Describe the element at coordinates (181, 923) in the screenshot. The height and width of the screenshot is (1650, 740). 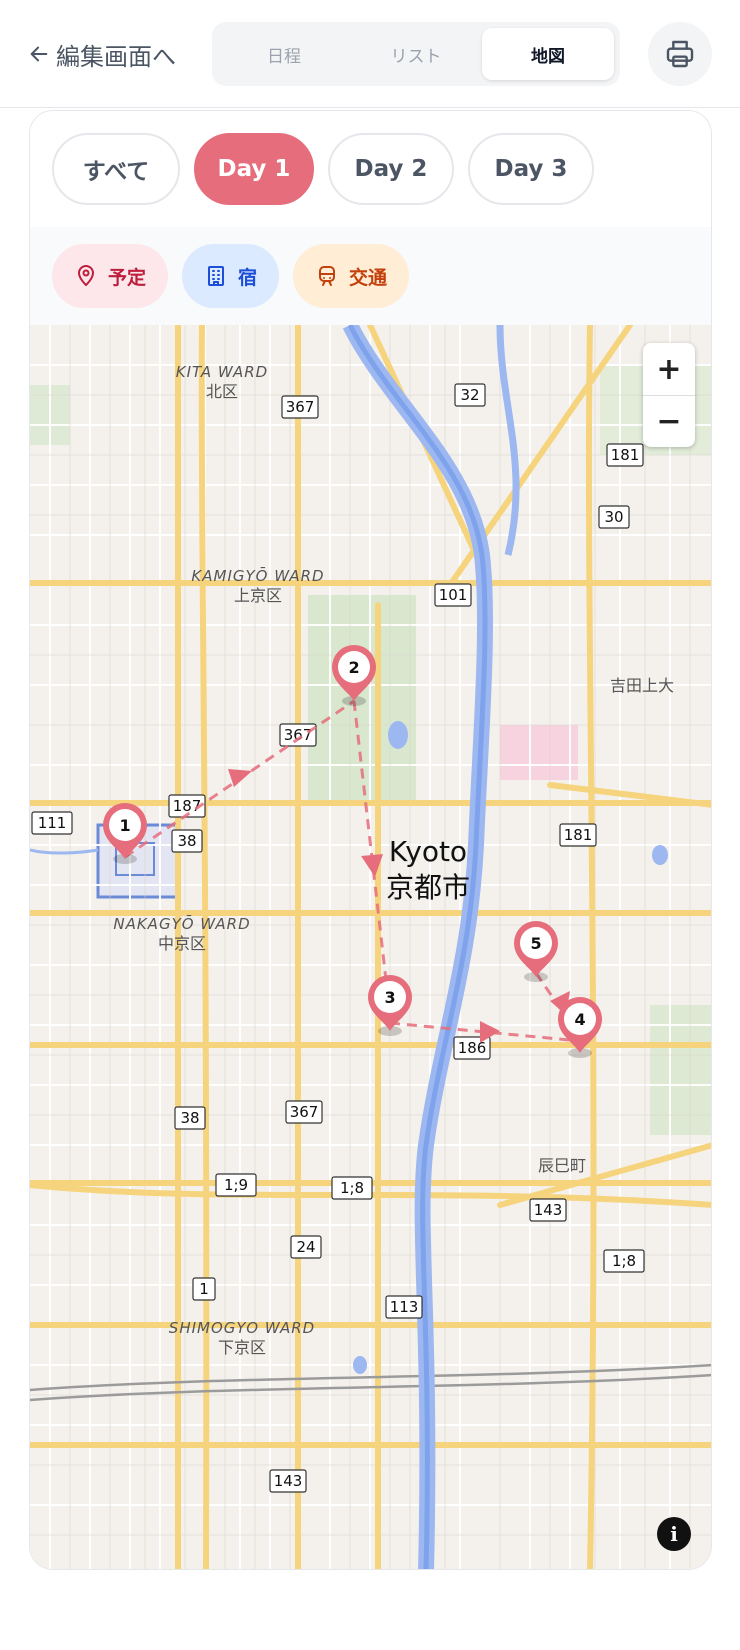
I see `ward-label-nakagyo: NAKAGYŌ WARD` at that location.